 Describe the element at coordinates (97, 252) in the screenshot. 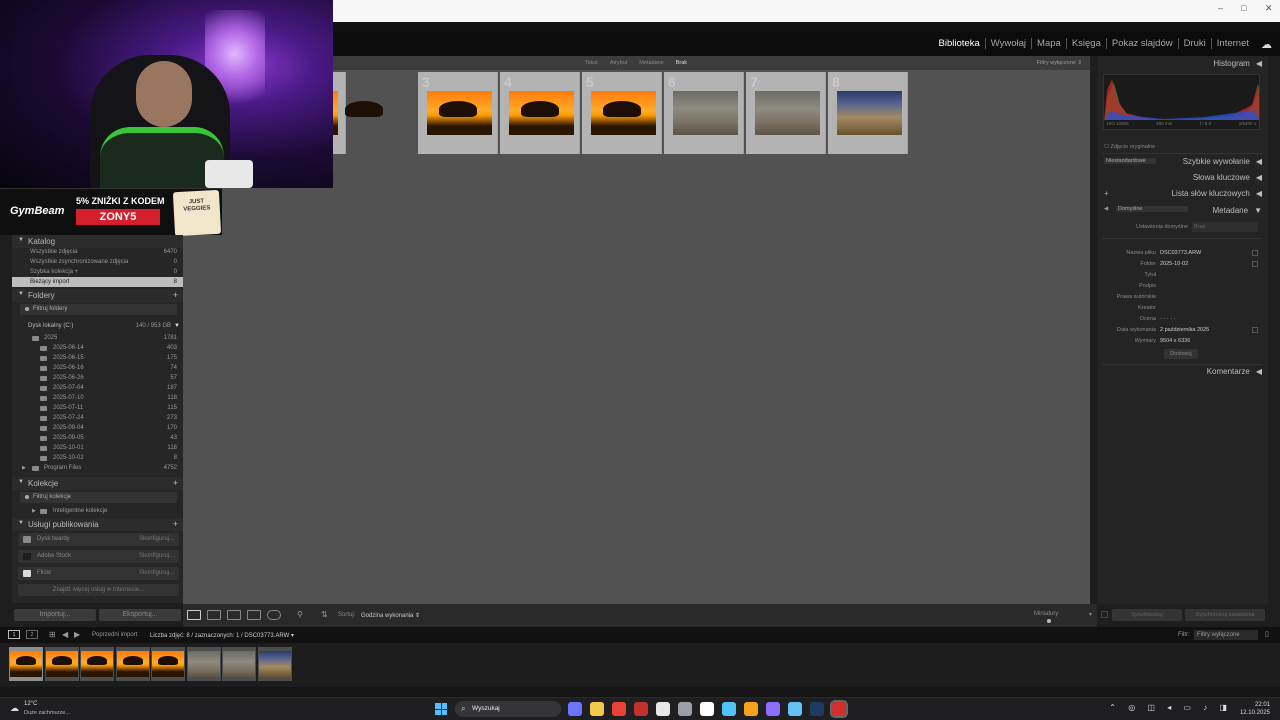

I see `catalog-all-photos: Wszystkie zdjęcia 6470` at that location.